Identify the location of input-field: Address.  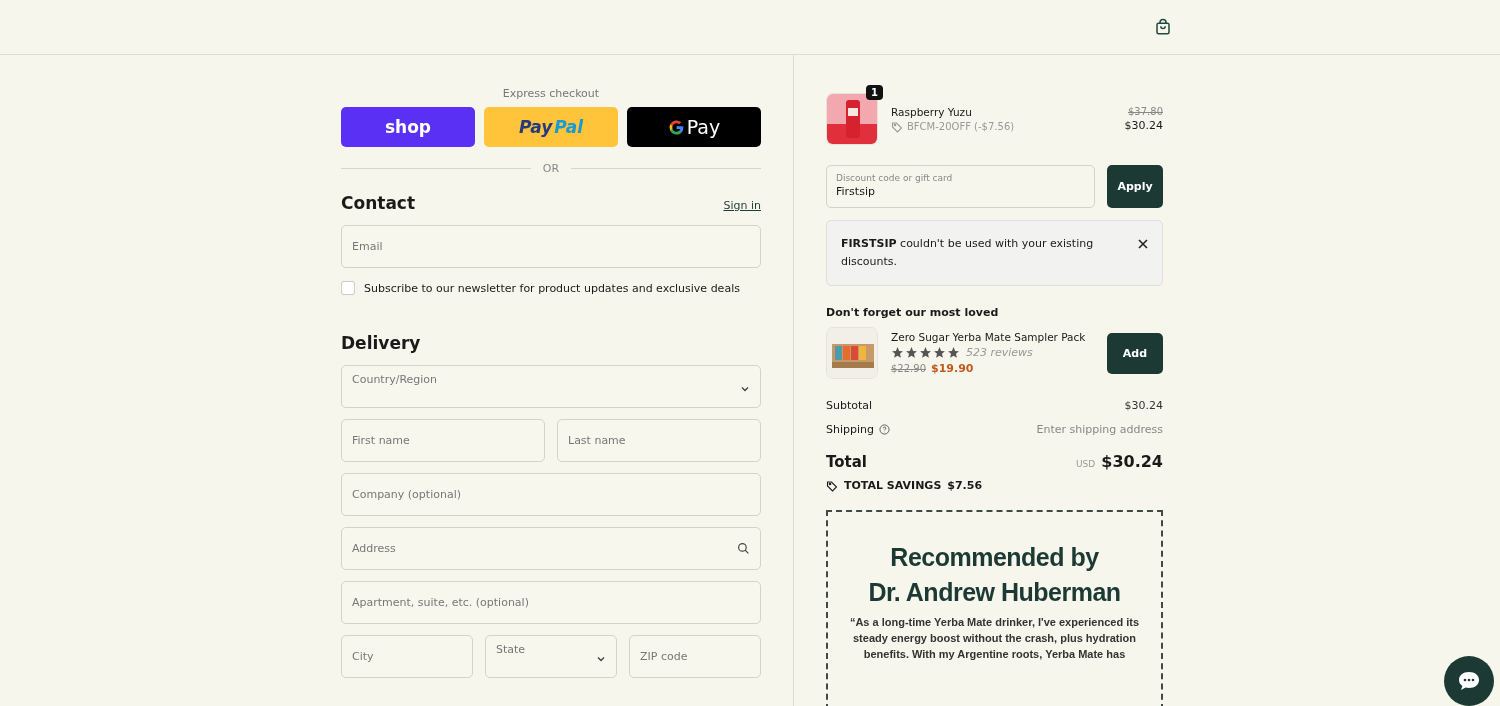
(551, 548).